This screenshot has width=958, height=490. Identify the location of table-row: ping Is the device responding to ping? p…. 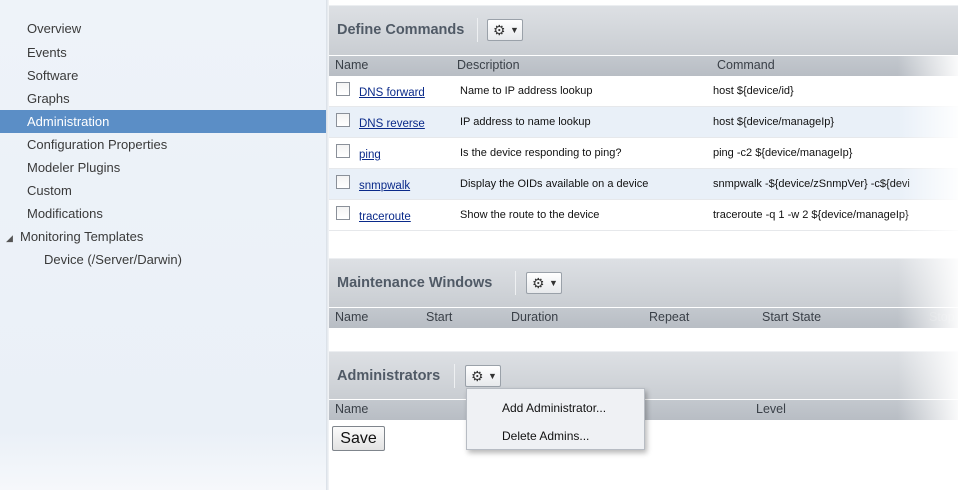
(643, 153).